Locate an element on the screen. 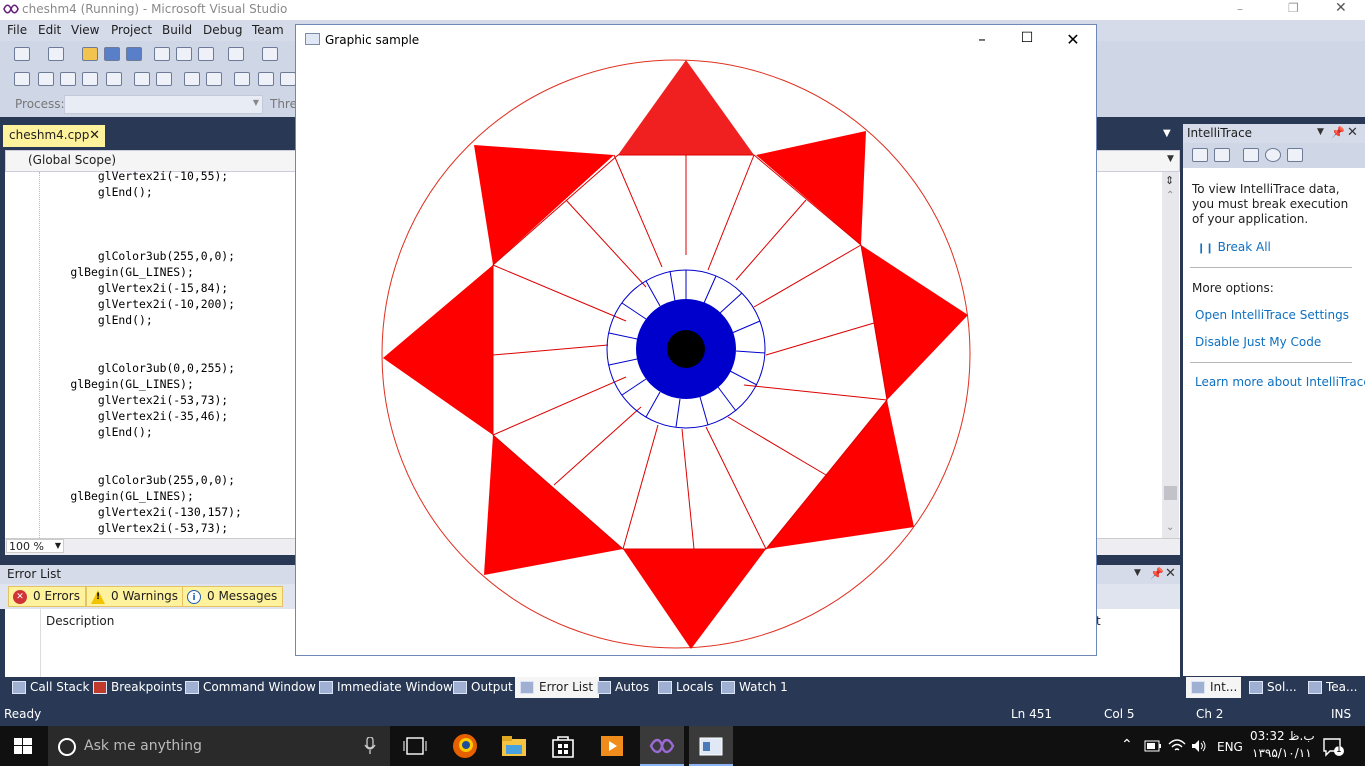 This screenshot has width=1365, height=766. tab-command-window: Command Window is located at coordinates (250, 687).